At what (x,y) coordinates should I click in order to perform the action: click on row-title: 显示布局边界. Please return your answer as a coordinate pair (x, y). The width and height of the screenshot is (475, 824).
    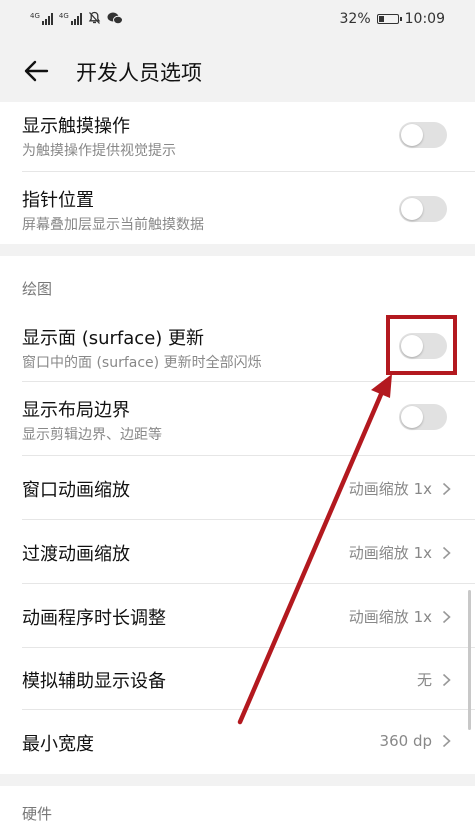
    Looking at the image, I should click on (76, 410).